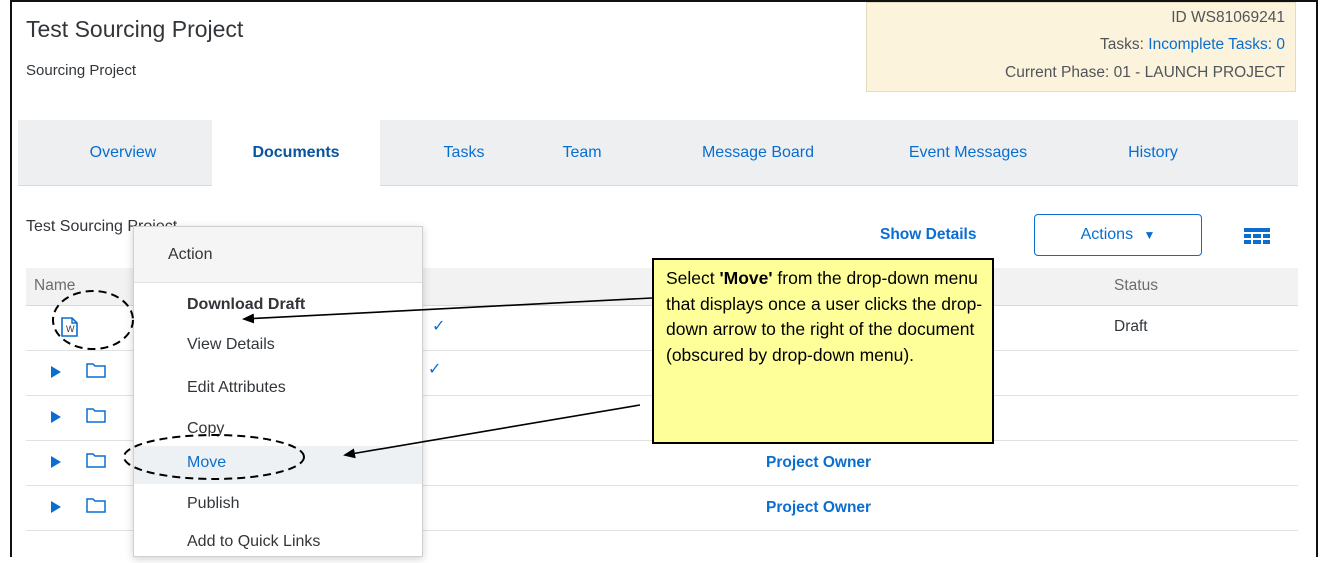 The height and width of the screenshot is (563, 1322). I want to click on callout-arrow-to-document, so click(447, 310).